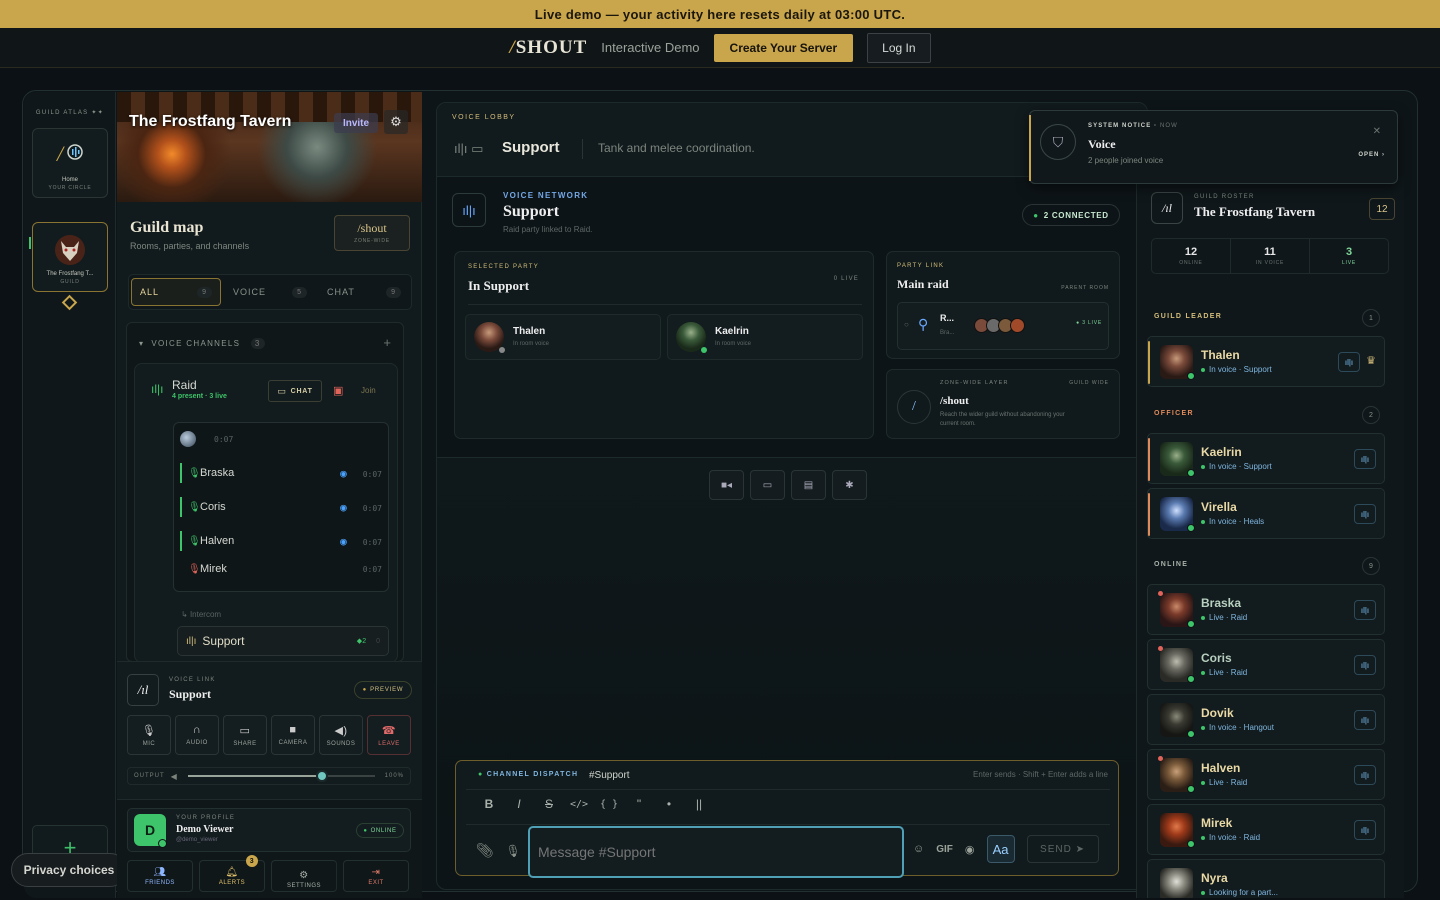 The width and height of the screenshot is (1440, 900). What do you see at coordinates (512, 851) in the screenshot?
I see `mic-icon: 🎙︎` at bounding box center [512, 851].